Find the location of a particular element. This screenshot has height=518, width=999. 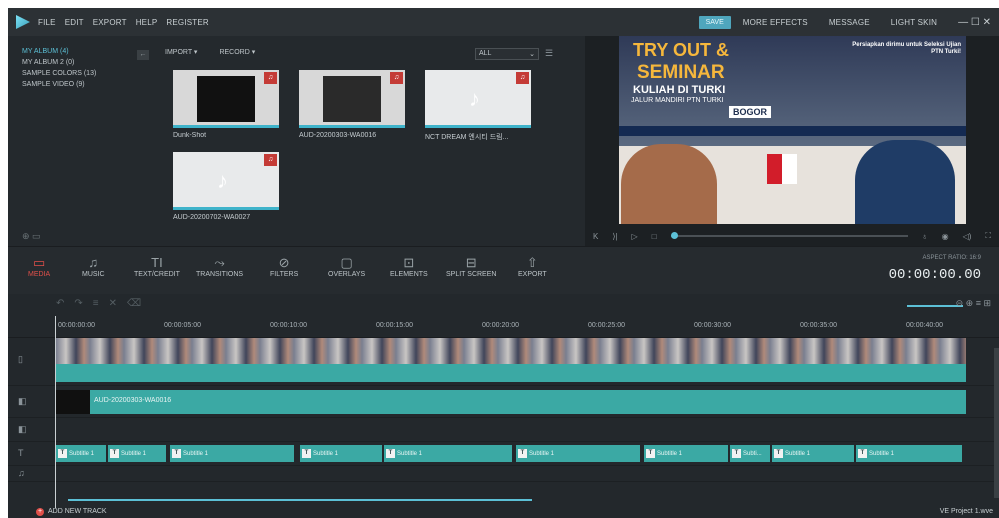

play-icon: ▷ is located at coordinates (635, 236).